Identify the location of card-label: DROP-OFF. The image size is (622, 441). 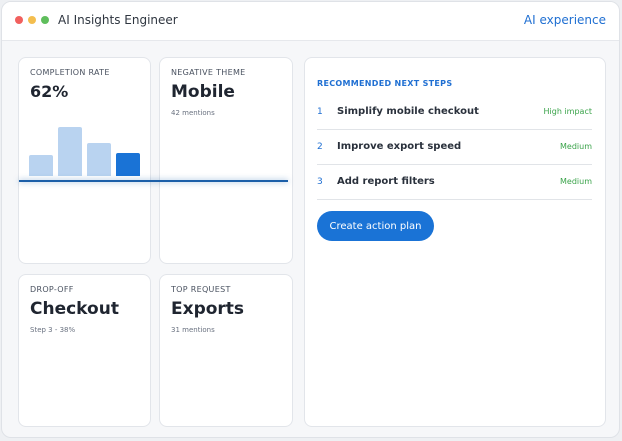
(52, 289).